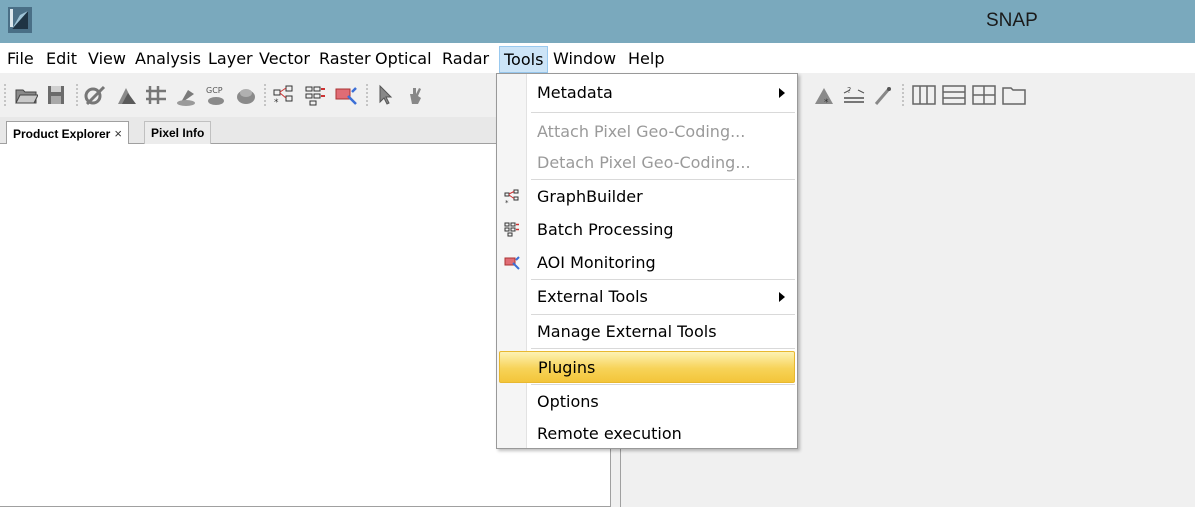  Describe the element at coordinates (1014, 95) in the screenshot. I see `tile-single-icon` at that location.